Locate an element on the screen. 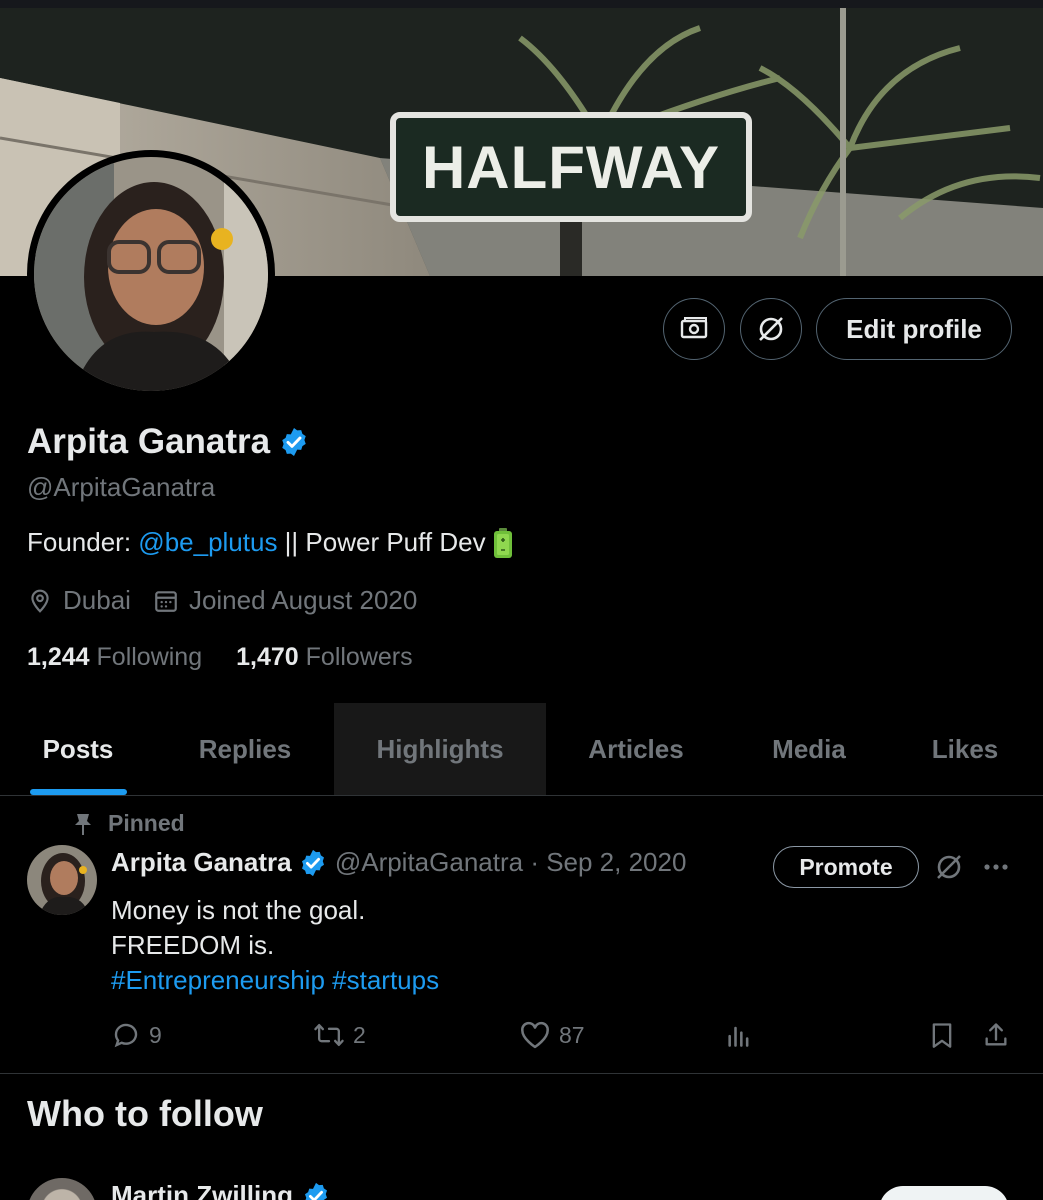 This screenshot has height=1200, width=1043. pinned-text: Pinned is located at coordinates (146, 823).